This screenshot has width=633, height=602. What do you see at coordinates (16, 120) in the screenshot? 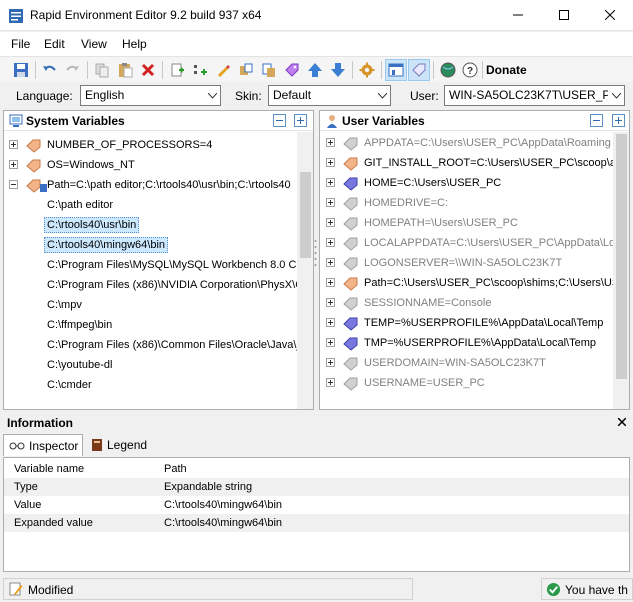
I see `computer-icon` at bounding box center [16, 120].